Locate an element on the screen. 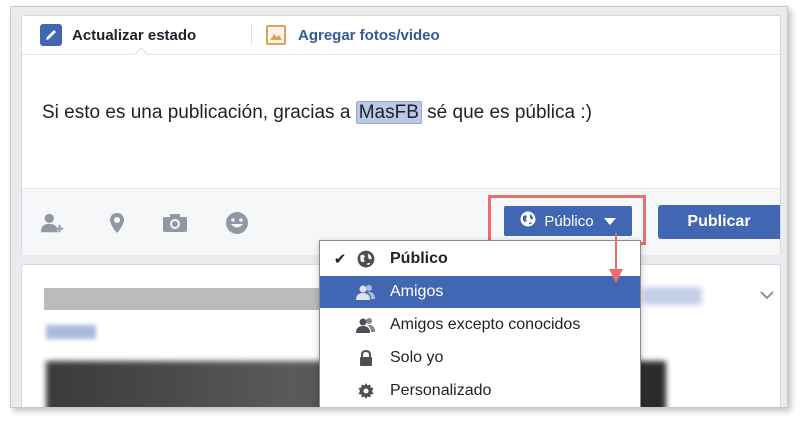  blurred-author-link is located at coordinates (71, 332).